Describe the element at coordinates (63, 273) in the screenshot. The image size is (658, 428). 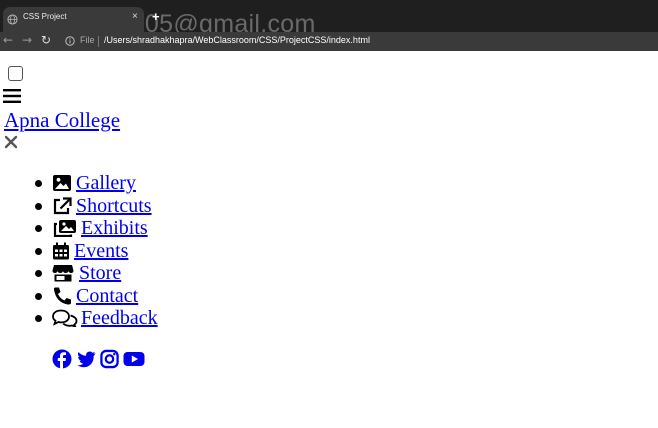
I see `store-icon` at that location.